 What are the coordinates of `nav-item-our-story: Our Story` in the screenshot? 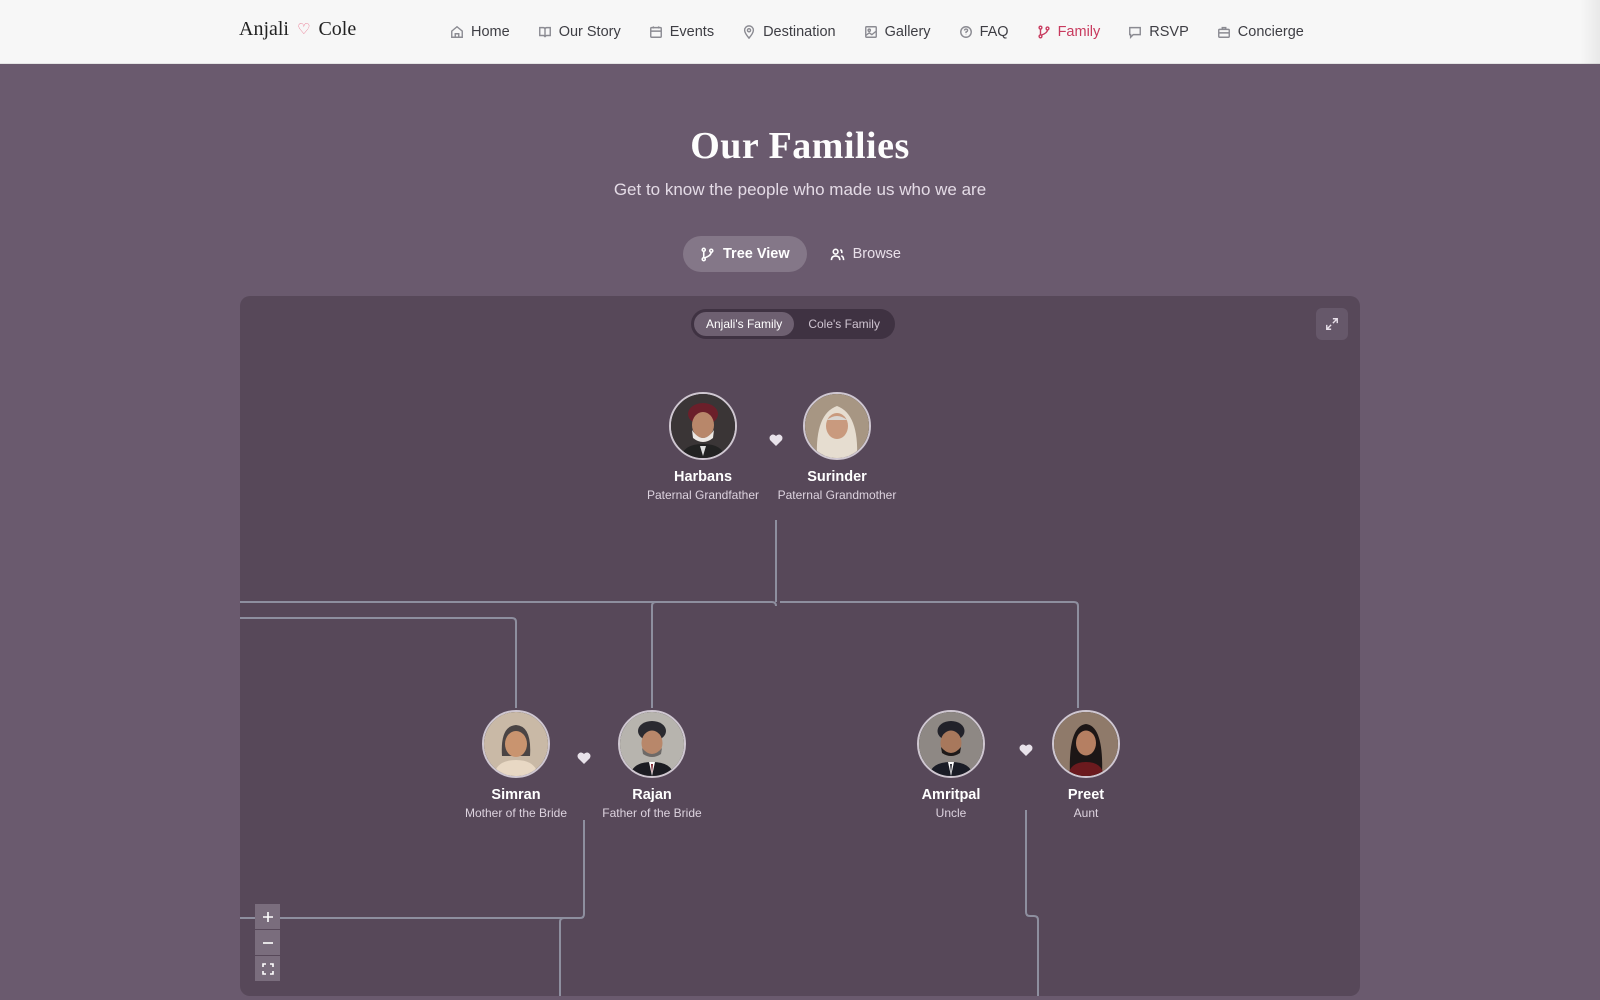 It's located at (579, 32).